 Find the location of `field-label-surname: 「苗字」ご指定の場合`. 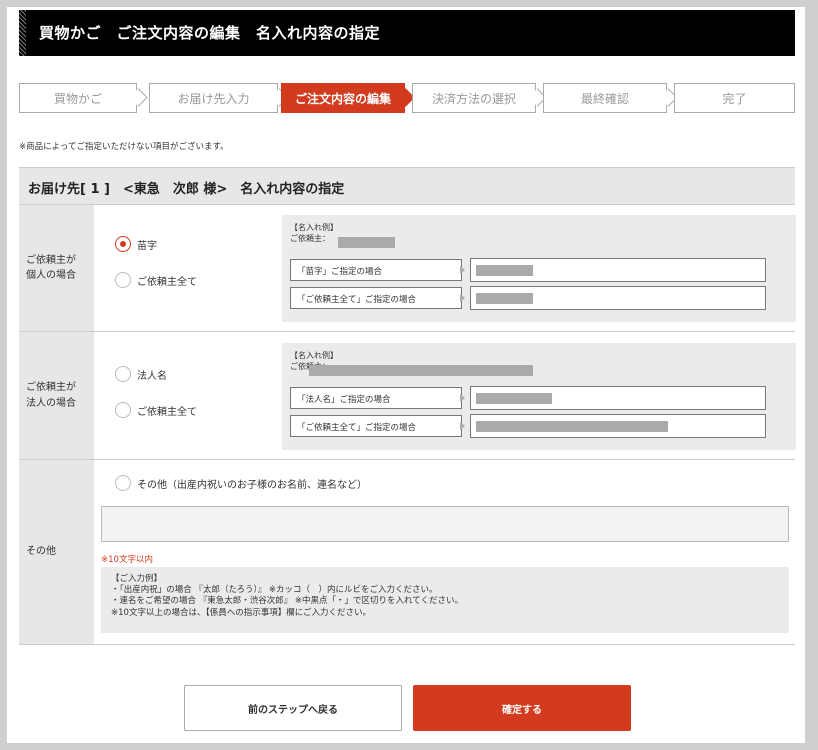

field-label-surname: 「苗字」ご指定の場合 is located at coordinates (376, 270).